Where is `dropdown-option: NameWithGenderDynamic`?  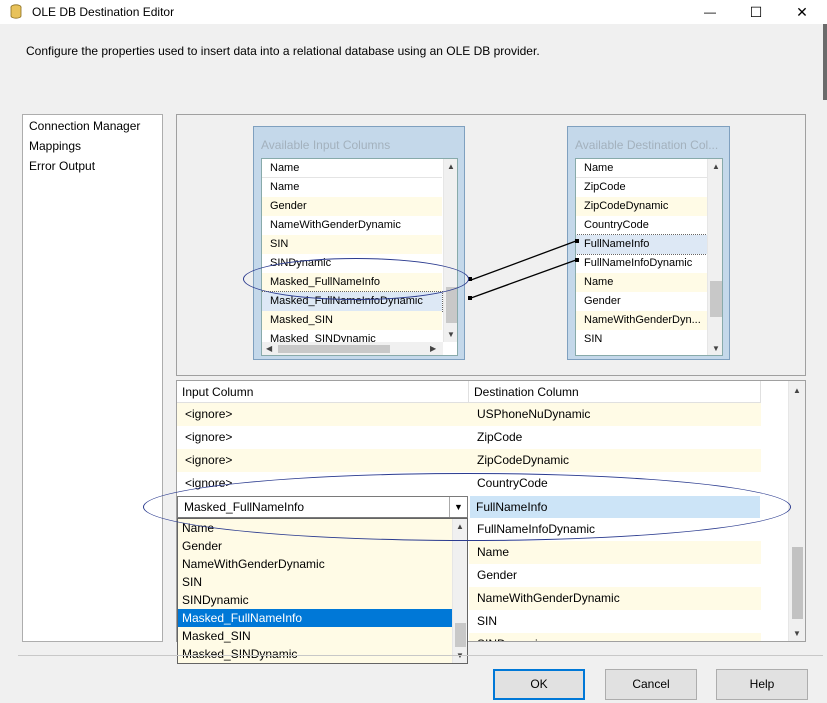
dropdown-option: NameWithGenderDynamic is located at coordinates (315, 564).